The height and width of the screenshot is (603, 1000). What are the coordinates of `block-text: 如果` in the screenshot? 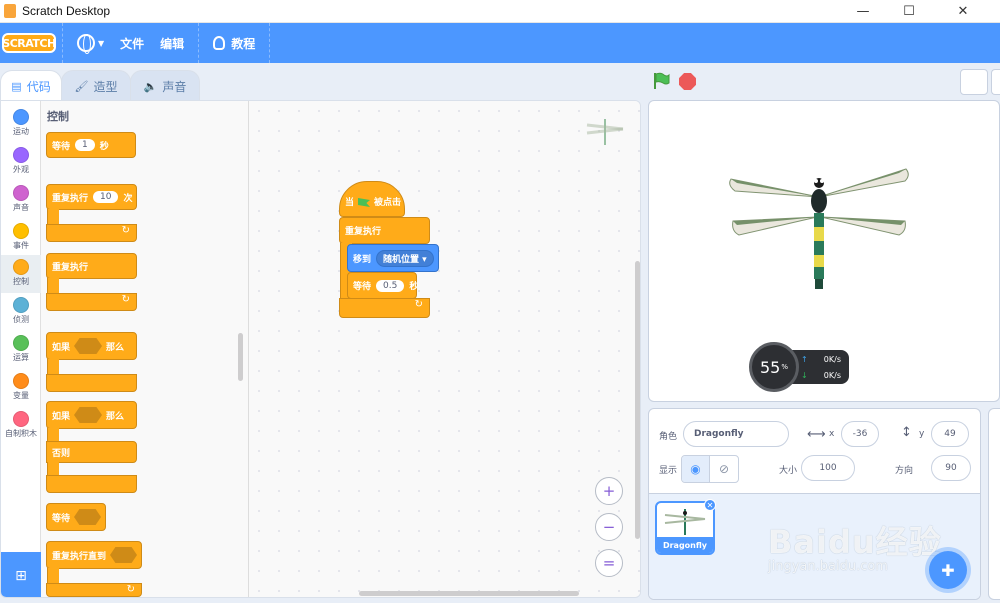 It's located at (61, 347).